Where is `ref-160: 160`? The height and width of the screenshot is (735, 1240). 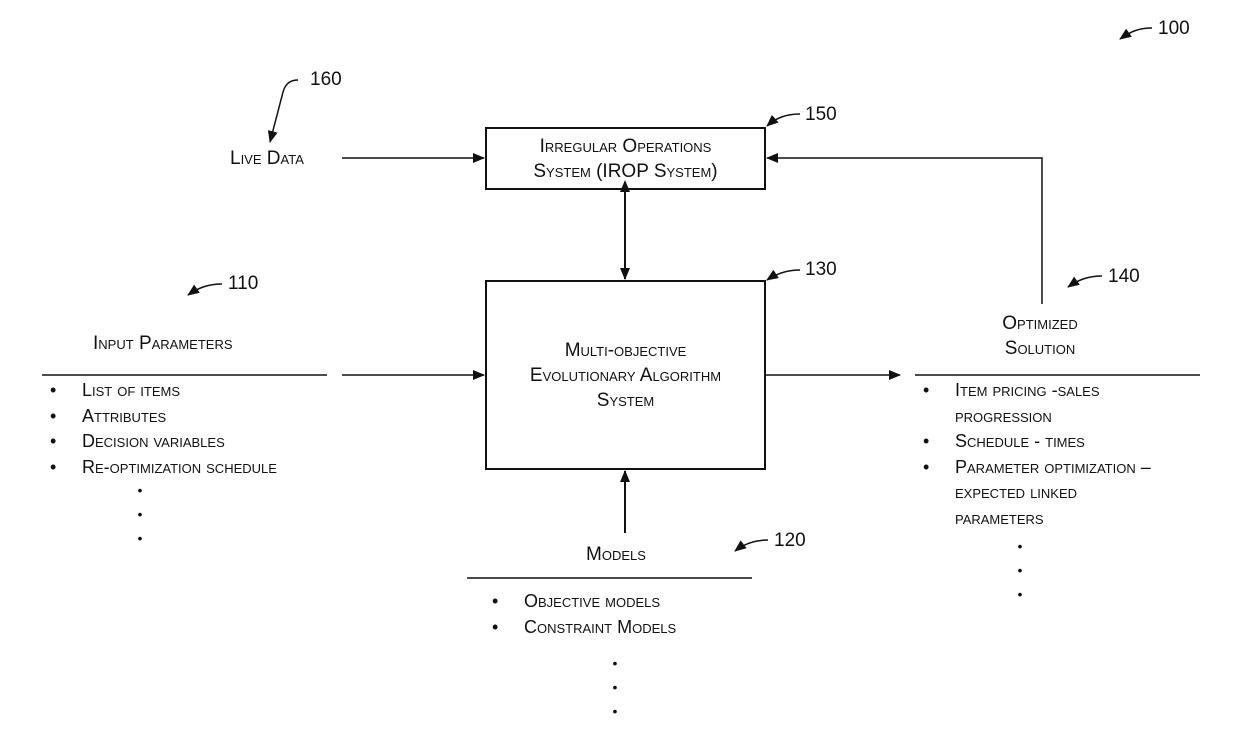
ref-160: 160 is located at coordinates (326, 79).